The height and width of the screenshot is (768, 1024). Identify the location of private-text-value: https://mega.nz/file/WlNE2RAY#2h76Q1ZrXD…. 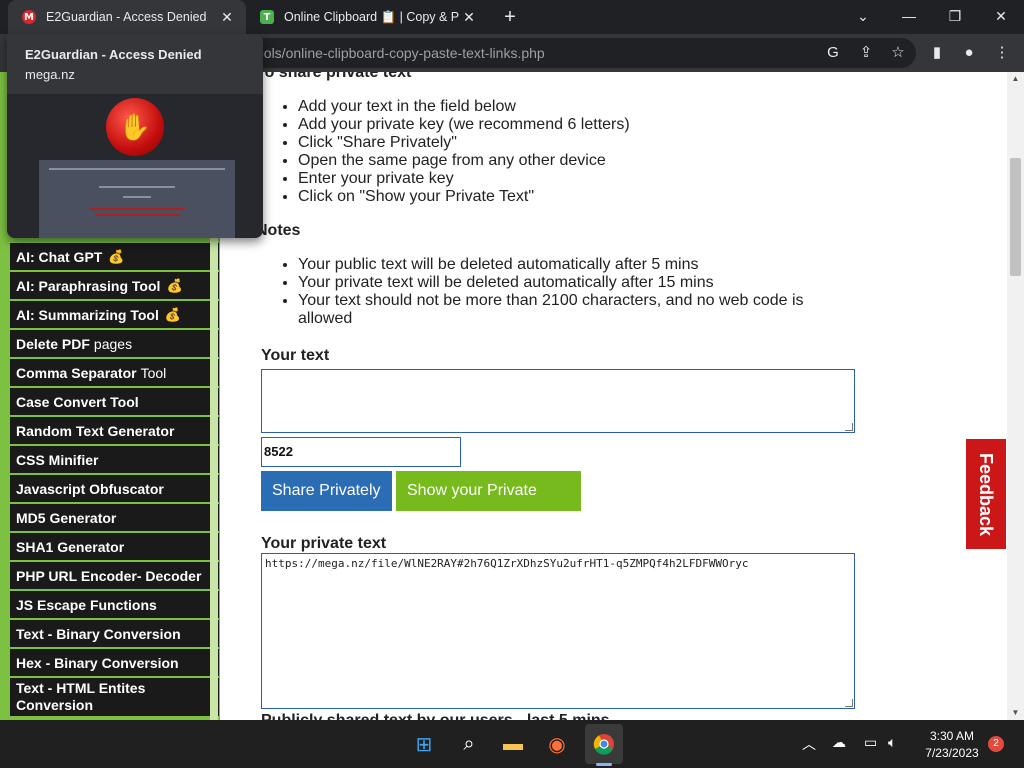
(507, 563).